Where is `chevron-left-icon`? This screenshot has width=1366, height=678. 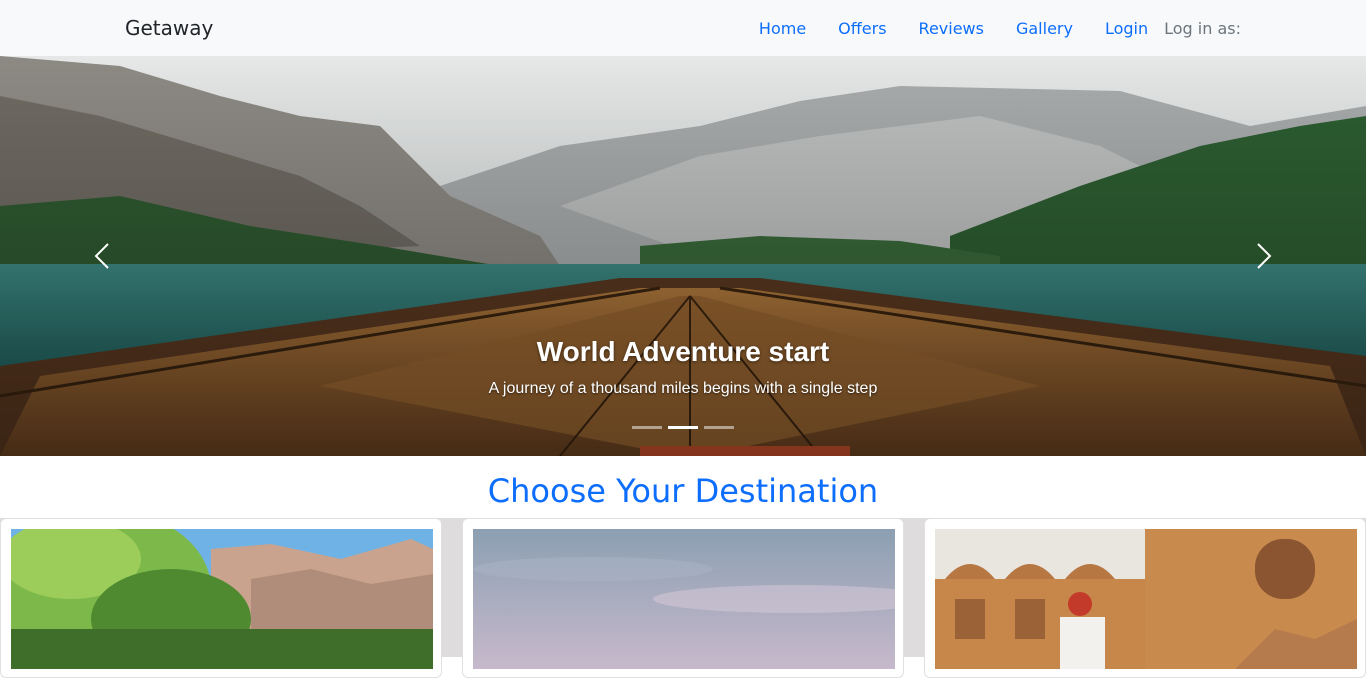
chevron-left-icon is located at coordinates (101, 256).